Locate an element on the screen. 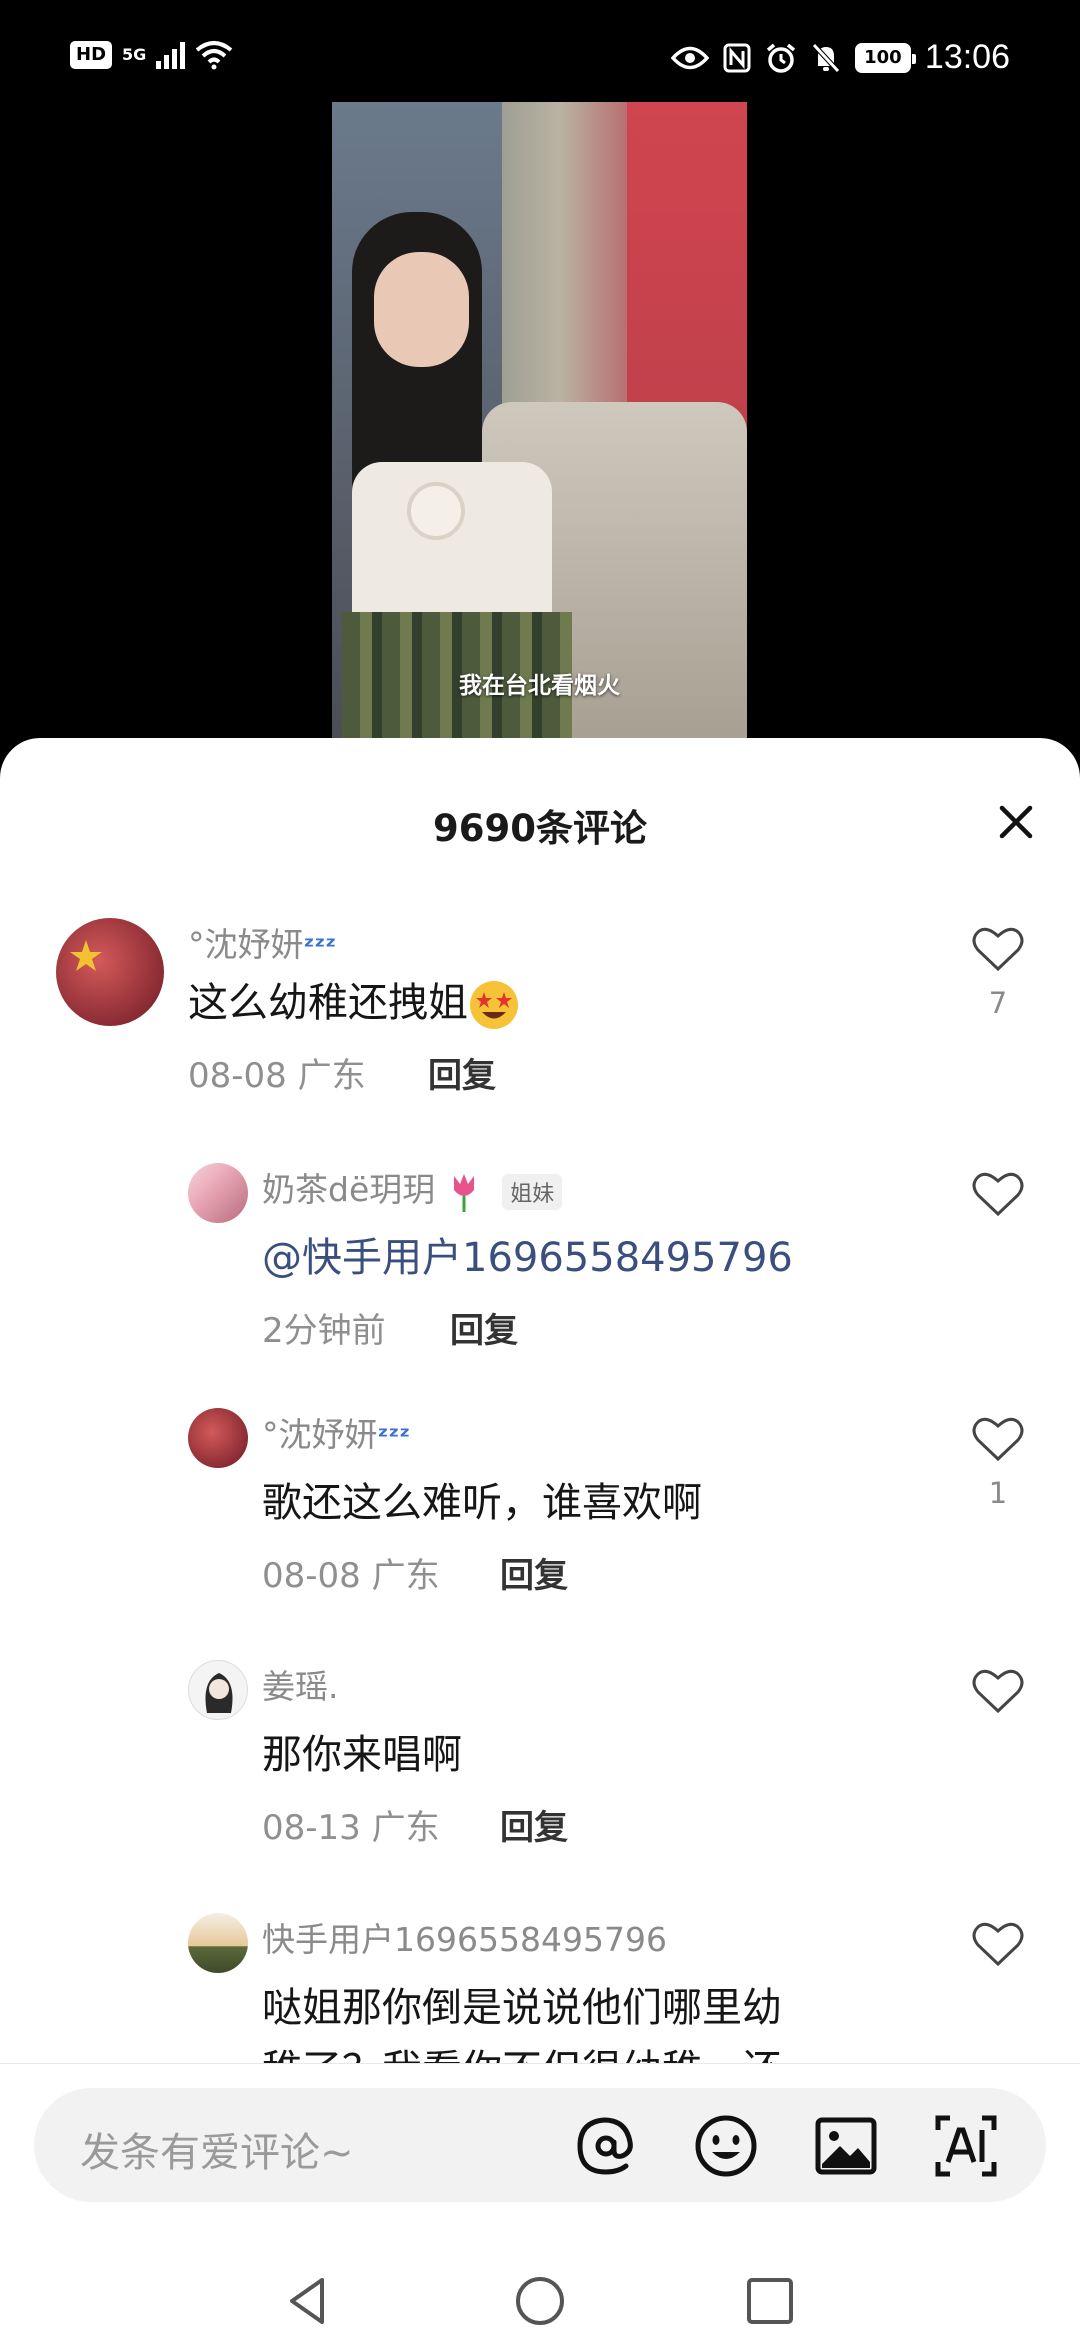  person-face is located at coordinates (421, 309).